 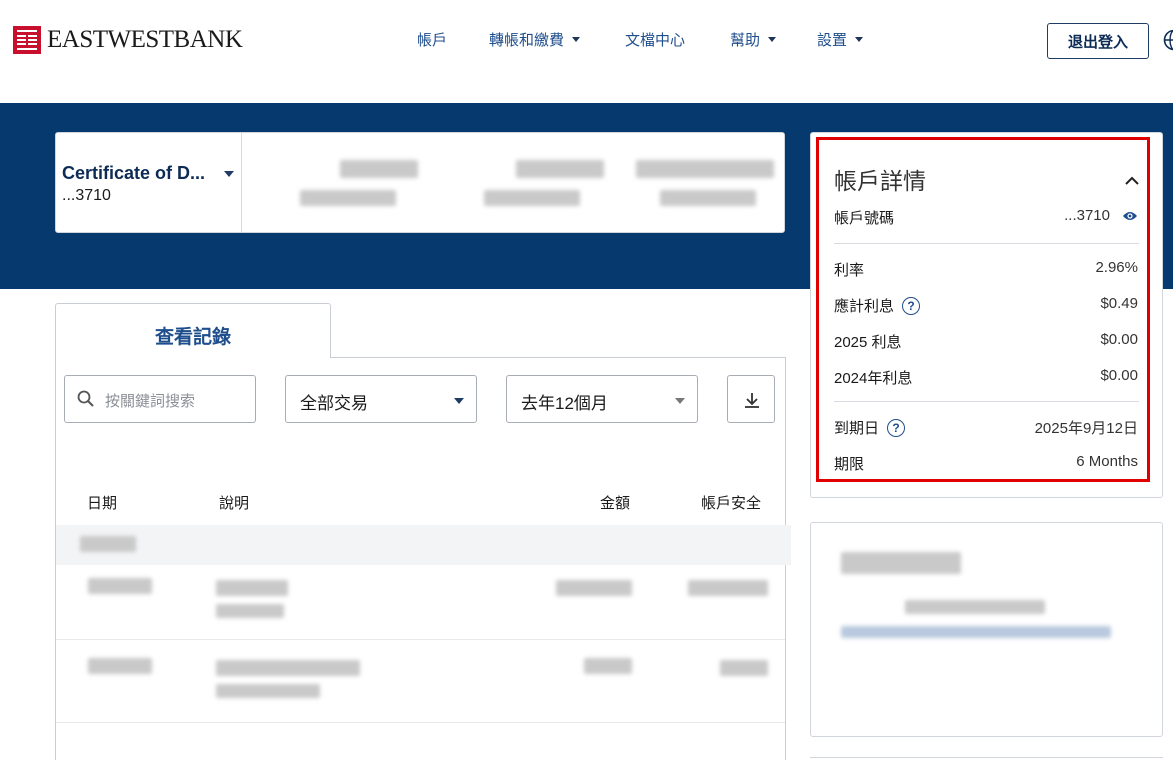 What do you see at coordinates (102, 502) in the screenshot?
I see `column-header-date: 日期` at bounding box center [102, 502].